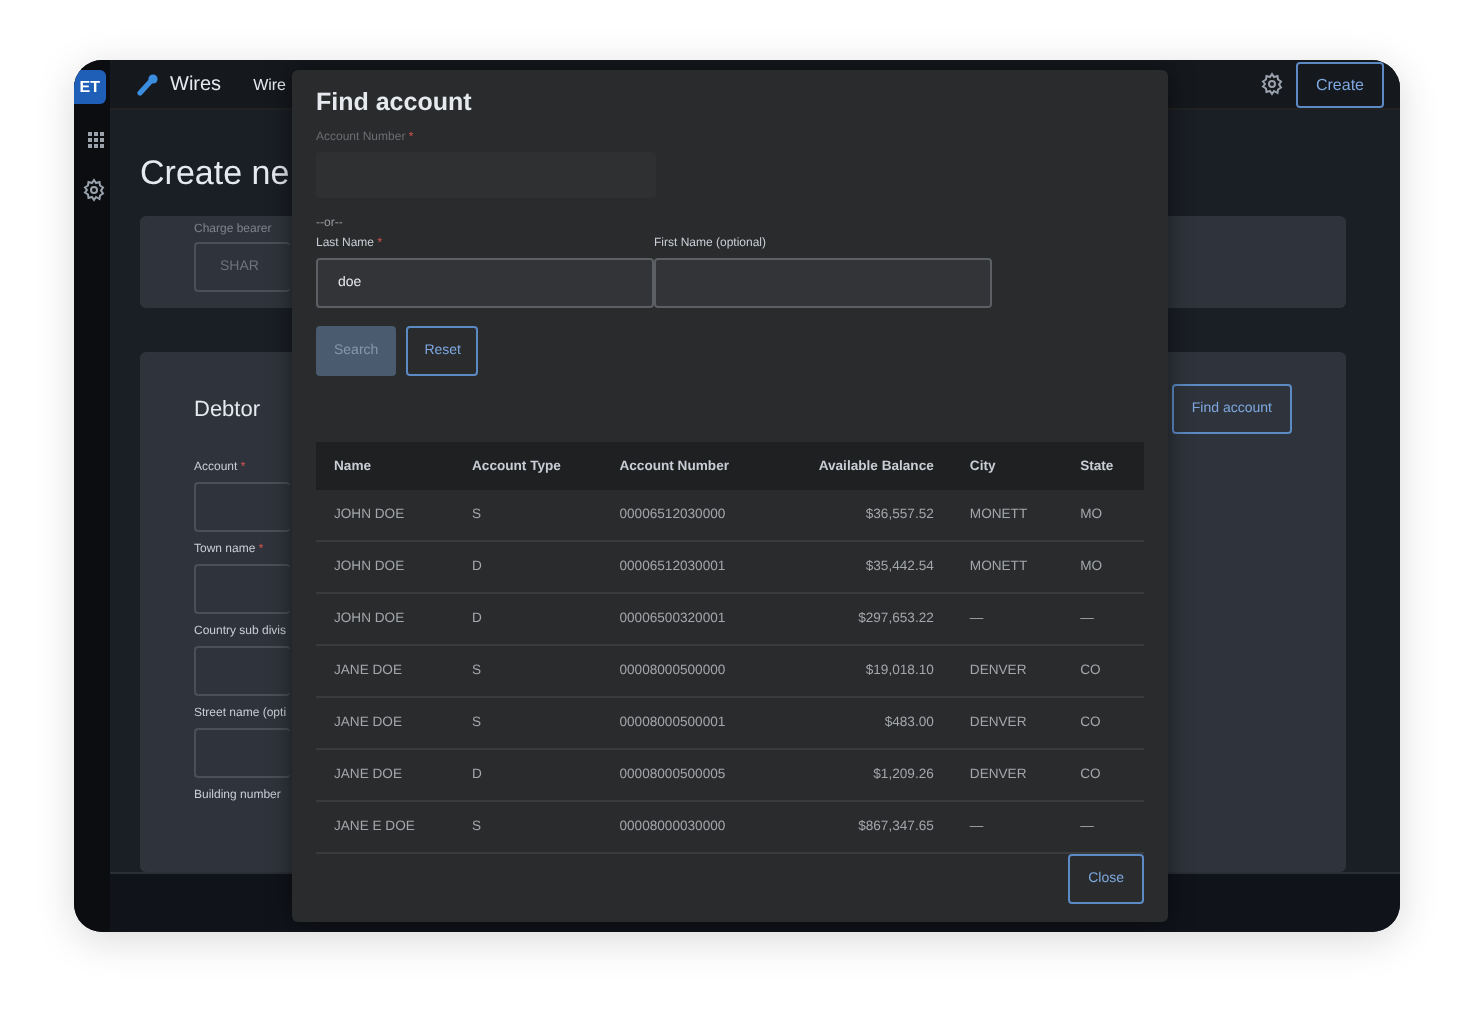 The height and width of the screenshot is (1024, 1476). I want to click on create-button: Create, so click(1339, 84).